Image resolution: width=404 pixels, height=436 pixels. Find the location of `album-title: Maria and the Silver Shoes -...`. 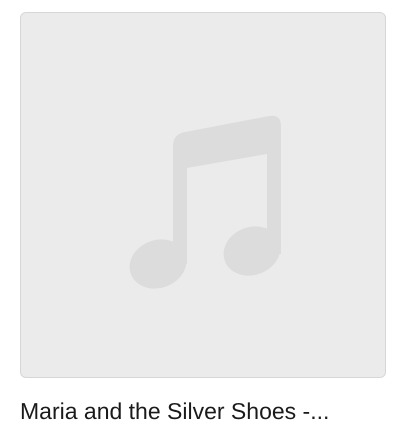

album-title: Maria and the Silver Shoes -... is located at coordinates (203, 411).